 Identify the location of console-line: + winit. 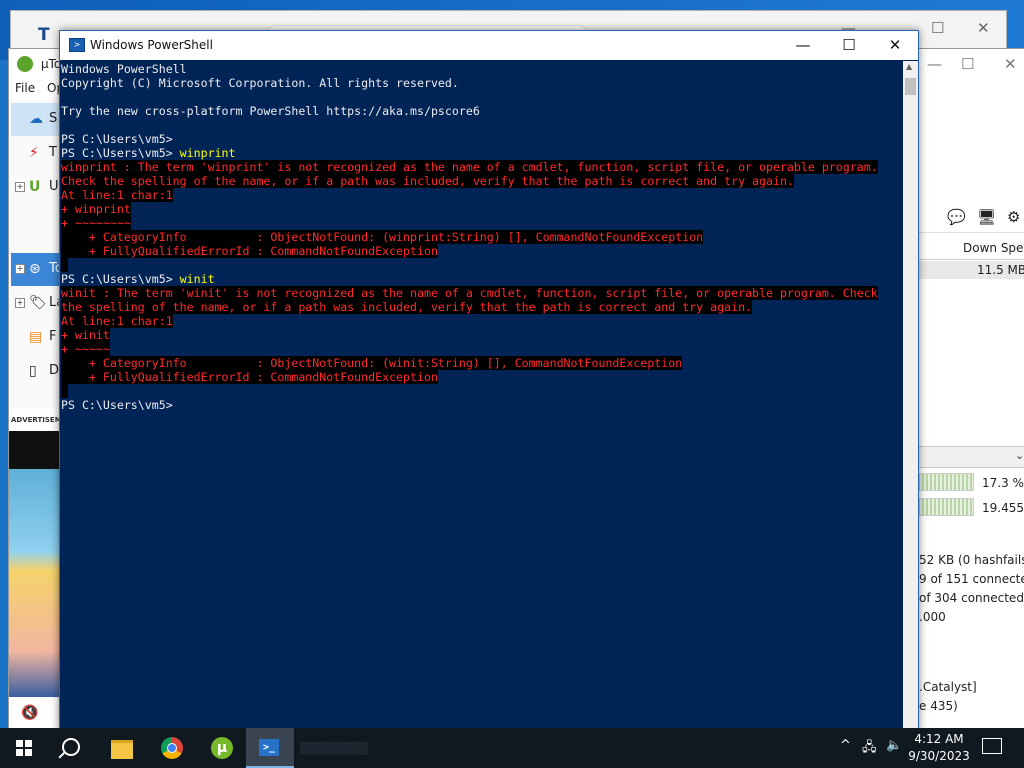
(85, 335).